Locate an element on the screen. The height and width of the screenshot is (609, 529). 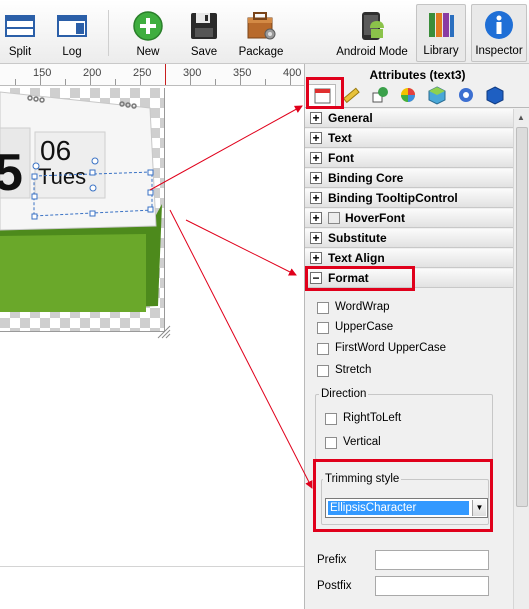
inspector-tab-bar is located at coordinates (417, 95).